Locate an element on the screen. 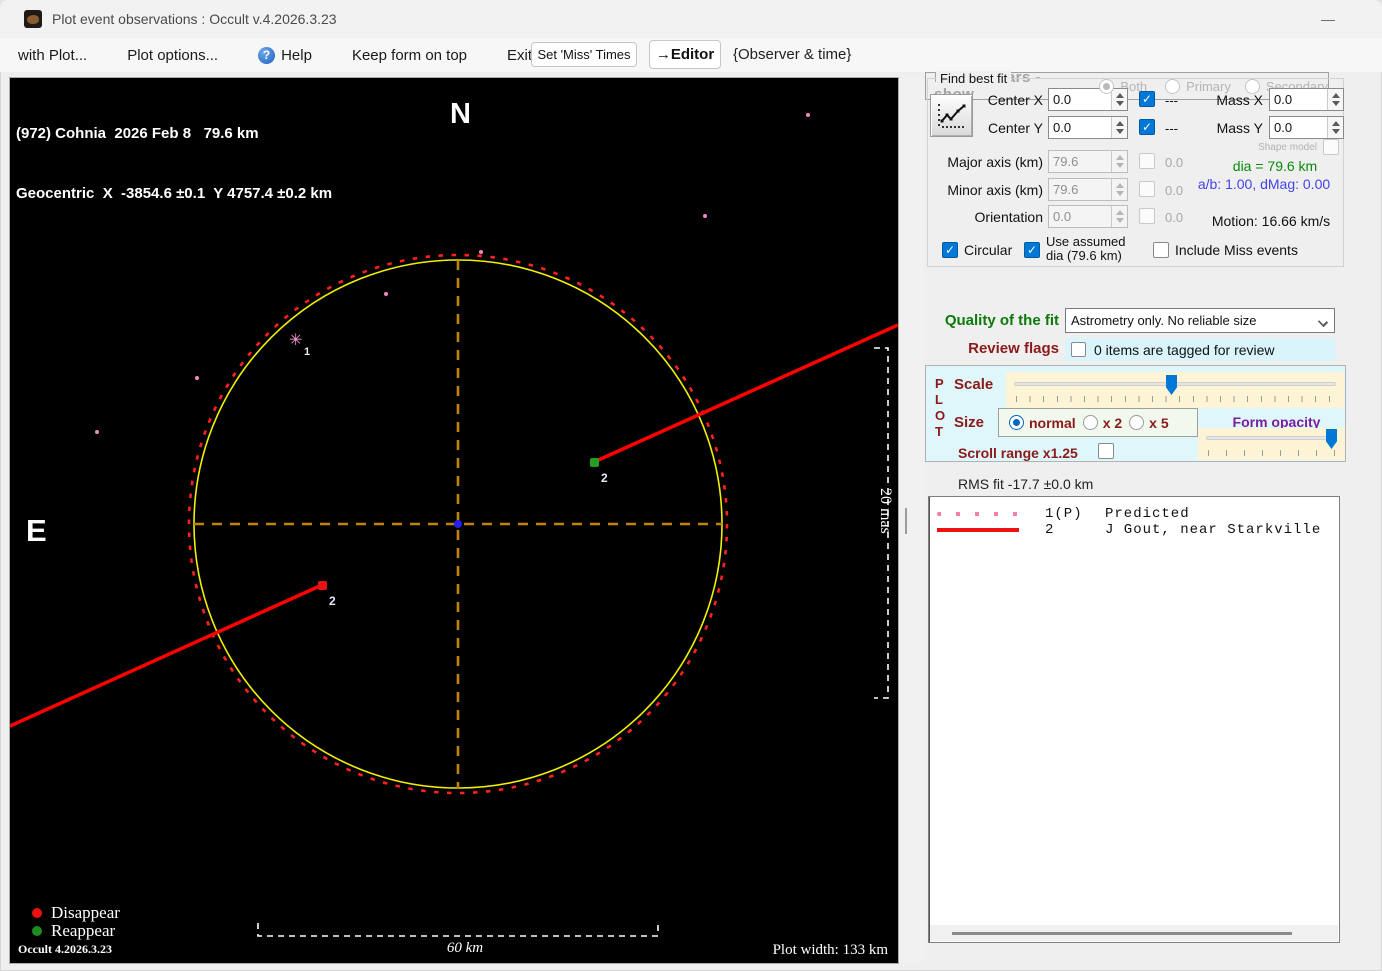 The width and height of the screenshot is (1382, 971). mass-y-spinner is located at coordinates (1335, 127).